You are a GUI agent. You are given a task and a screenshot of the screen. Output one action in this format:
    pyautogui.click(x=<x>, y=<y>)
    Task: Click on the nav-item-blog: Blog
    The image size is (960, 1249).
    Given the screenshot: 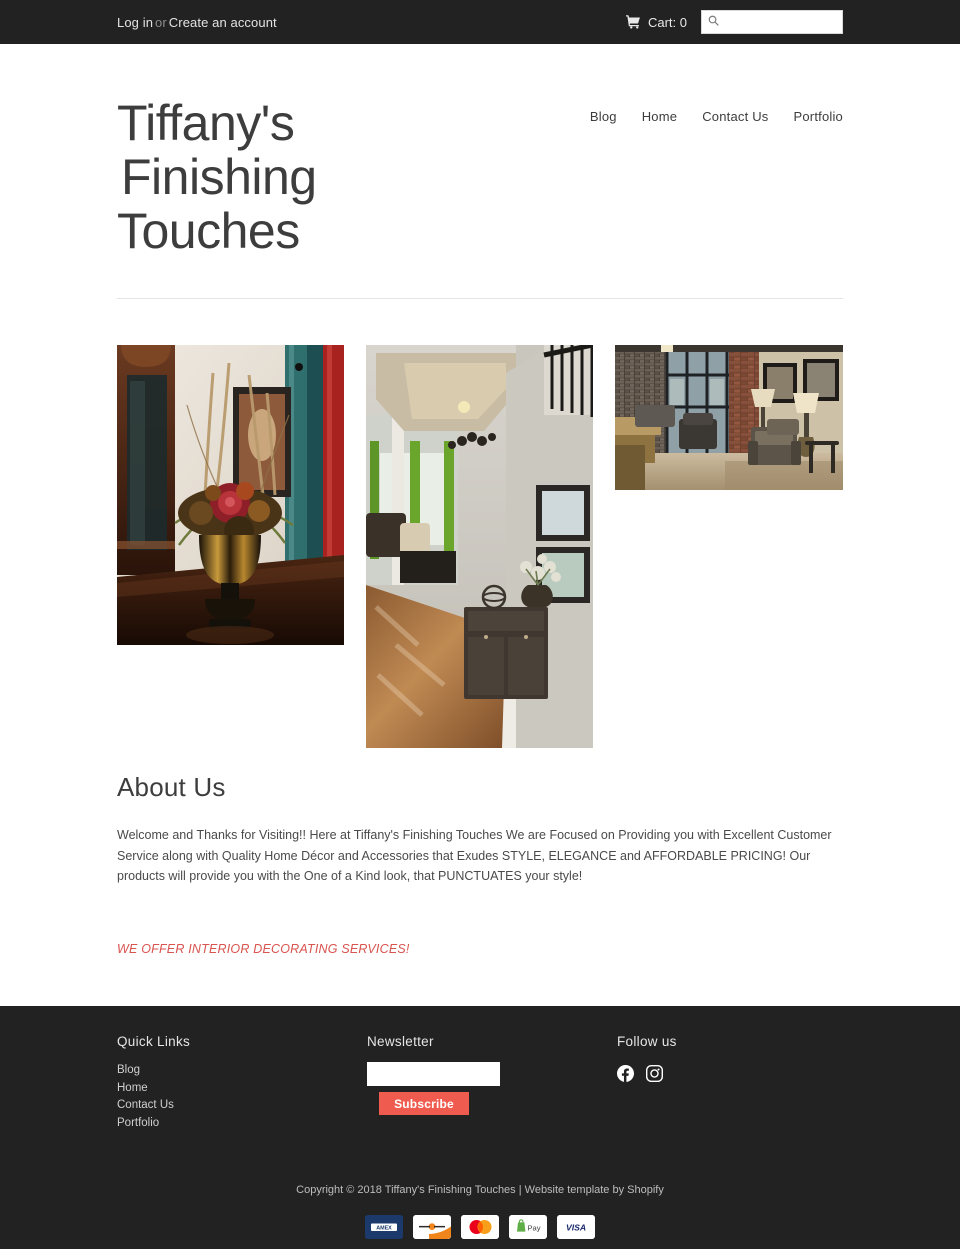 What is the action you would take?
    pyautogui.click(x=603, y=116)
    